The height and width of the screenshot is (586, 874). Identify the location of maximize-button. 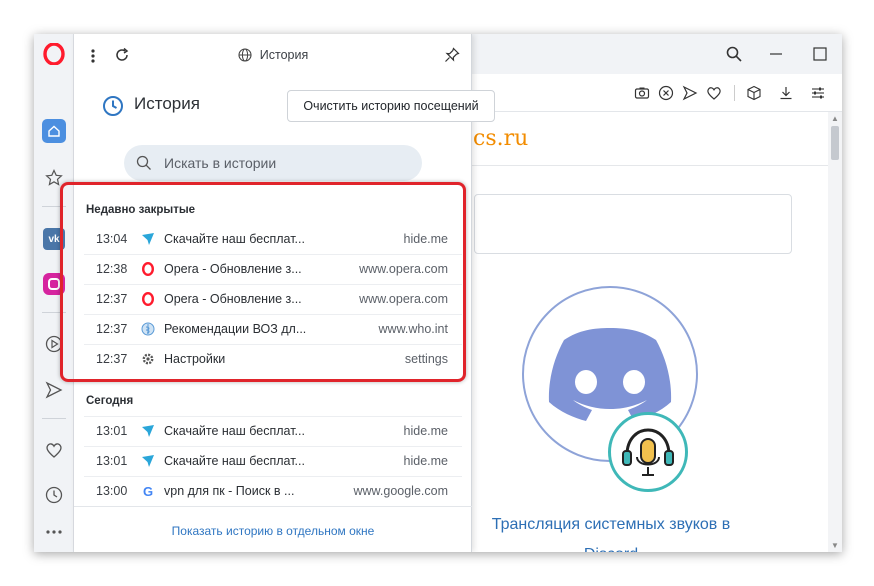
(820, 54).